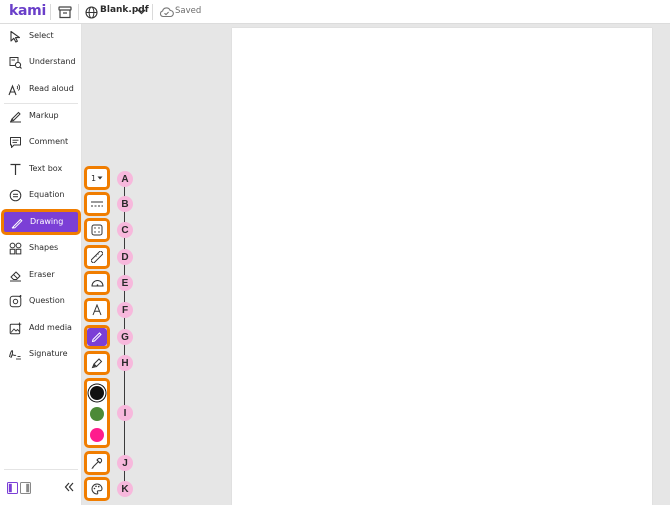 The width and height of the screenshot is (670, 505). I want to click on callout-d: D, so click(125, 257).